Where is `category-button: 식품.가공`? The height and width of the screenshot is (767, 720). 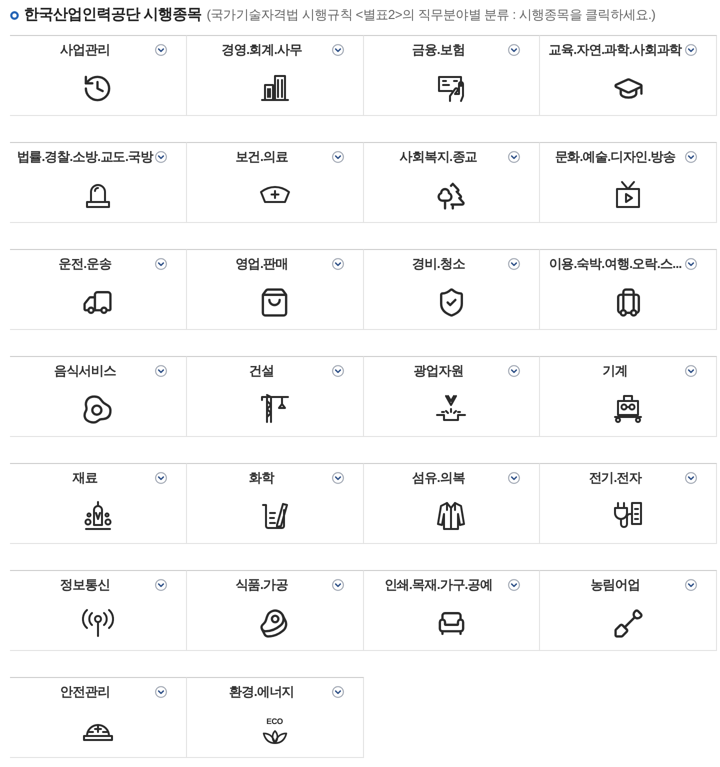
category-button: 식품.가공 is located at coordinates (275, 610).